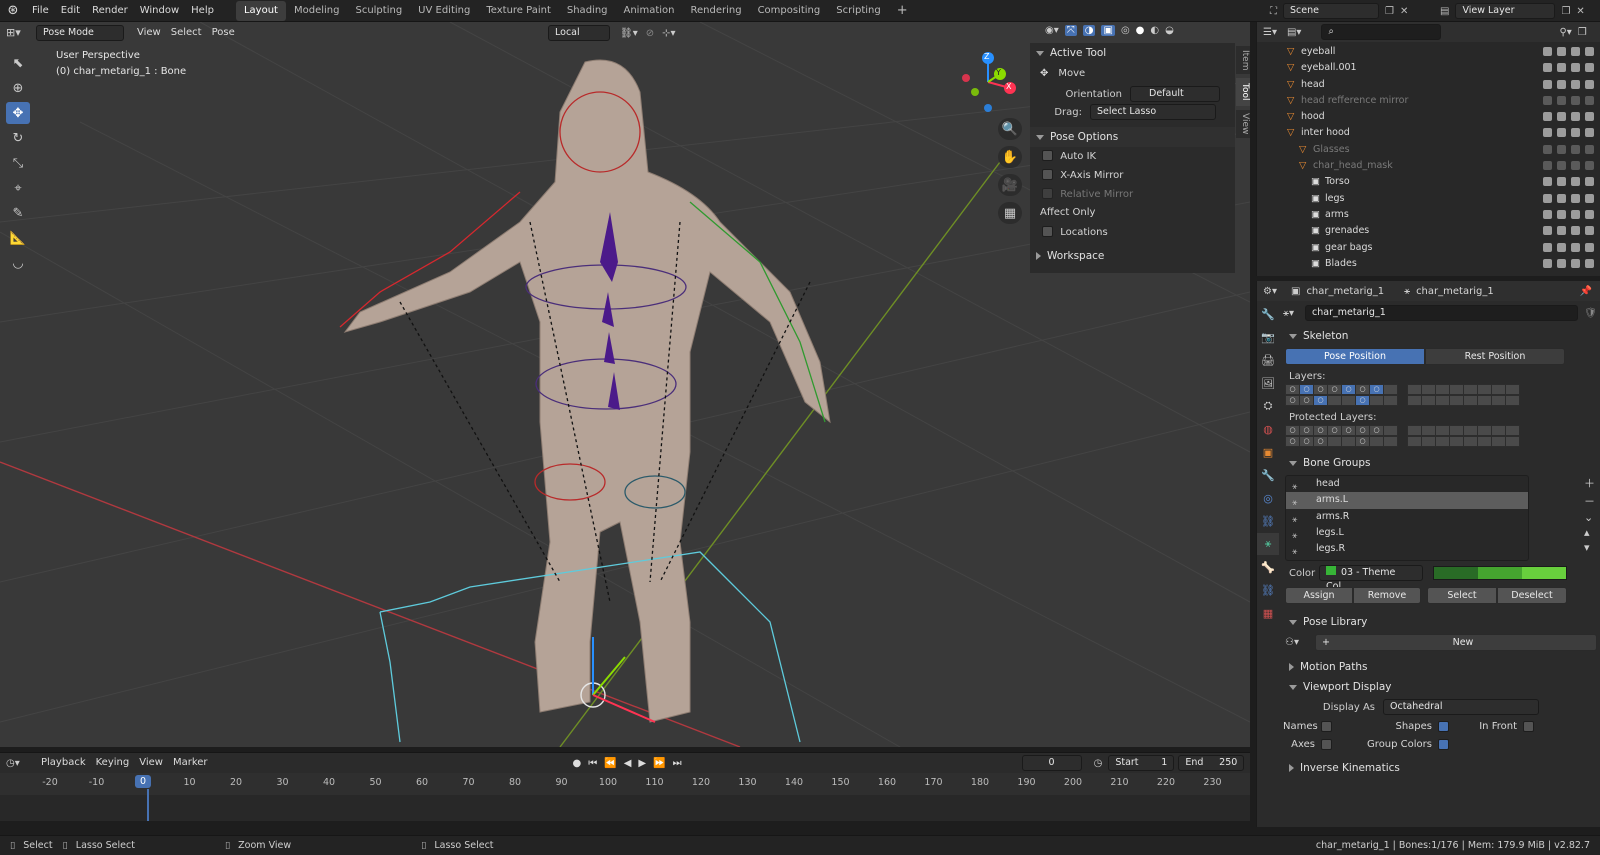 This screenshot has height=855, width=1600. What do you see at coordinates (1108, 30) in the screenshot?
I see `xray-icon: ▣` at bounding box center [1108, 30].